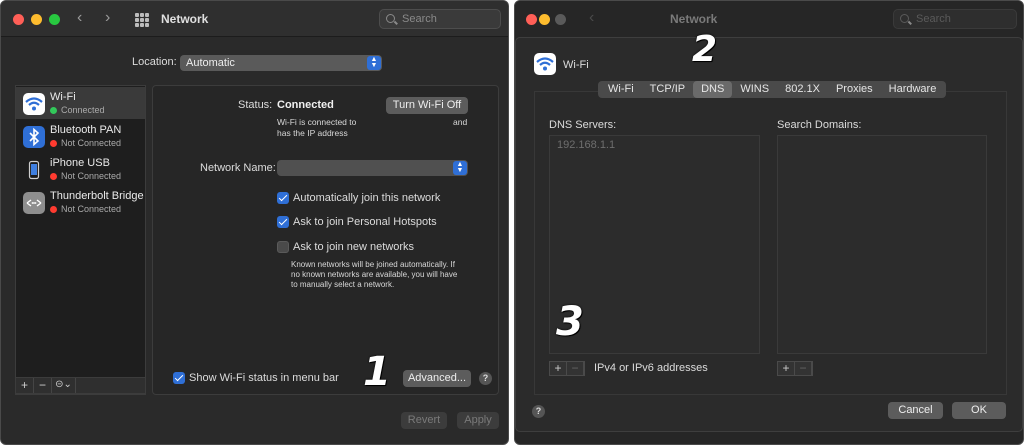 The image size is (1024, 445). What do you see at coordinates (769, 19) in the screenshot?
I see `title-bar: ‹ Network Search` at bounding box center [769, 19].